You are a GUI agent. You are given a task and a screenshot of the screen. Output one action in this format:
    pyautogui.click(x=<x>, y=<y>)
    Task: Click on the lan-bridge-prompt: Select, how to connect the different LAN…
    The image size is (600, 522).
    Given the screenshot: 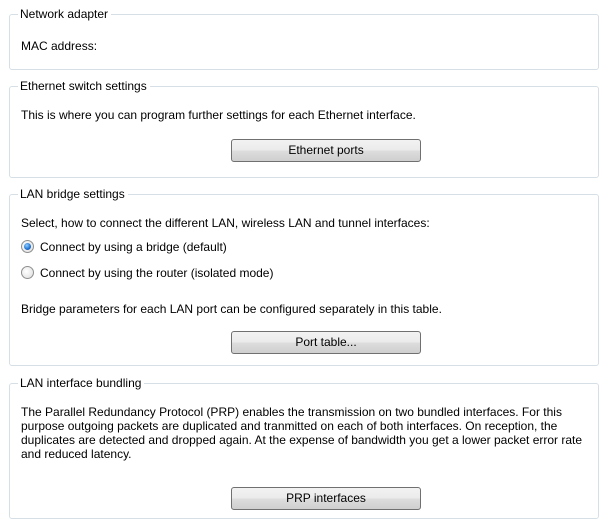 What is the action you would take?
    pyautogui.click(x=225, y=223)
    